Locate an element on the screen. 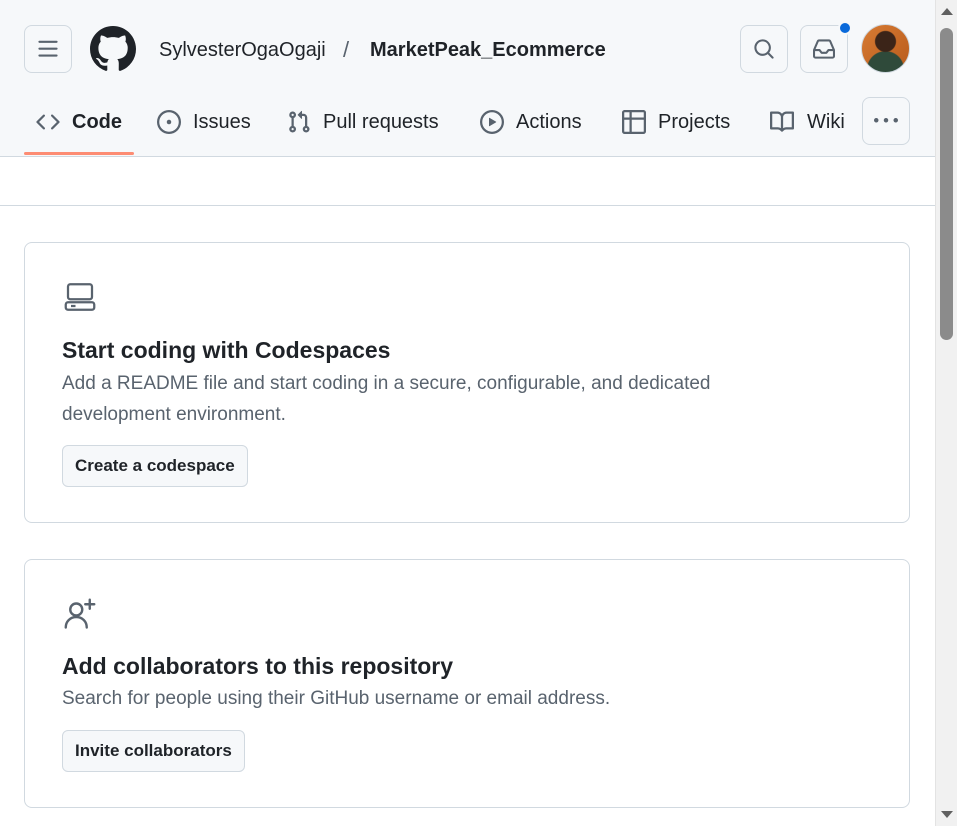 This screenshot has width=957, height=826. invite-collaborators-button: Invite collaborators is located at coordinates (153, 751).